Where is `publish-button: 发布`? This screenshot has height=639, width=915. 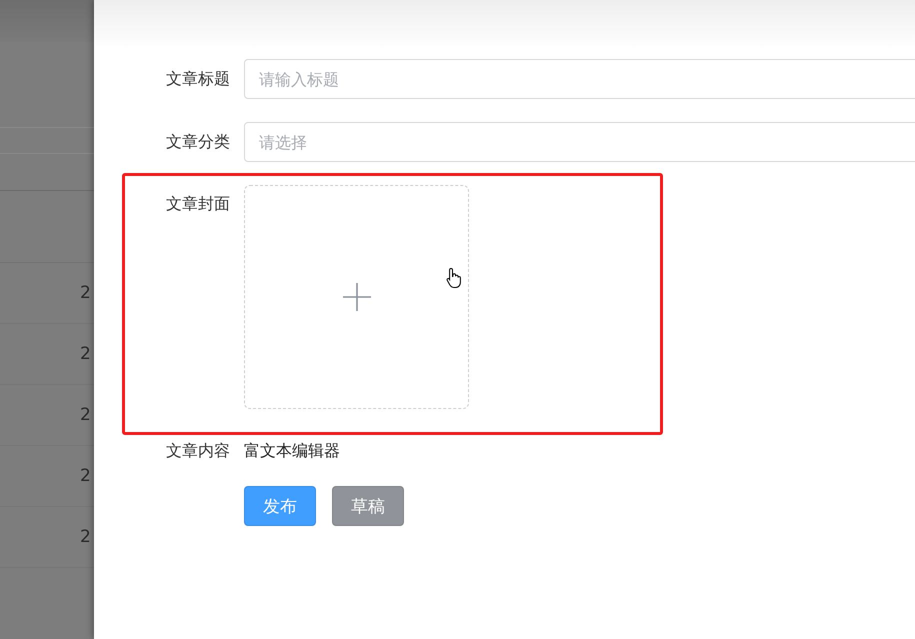 publish-button: 发布 is located at coordinates (280, 506).